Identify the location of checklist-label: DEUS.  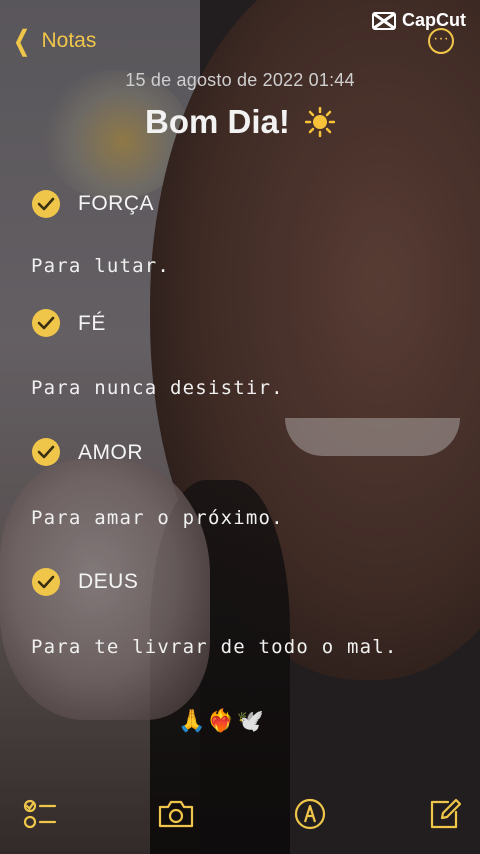
(108, 581).